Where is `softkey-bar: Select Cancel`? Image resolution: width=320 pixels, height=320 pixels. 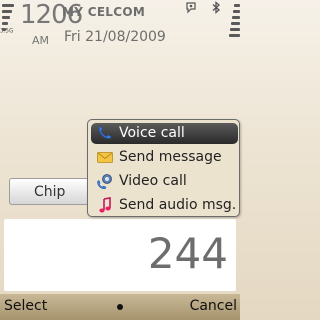 softkey-bar: Select Cancel is located at coordinates (120, 307).